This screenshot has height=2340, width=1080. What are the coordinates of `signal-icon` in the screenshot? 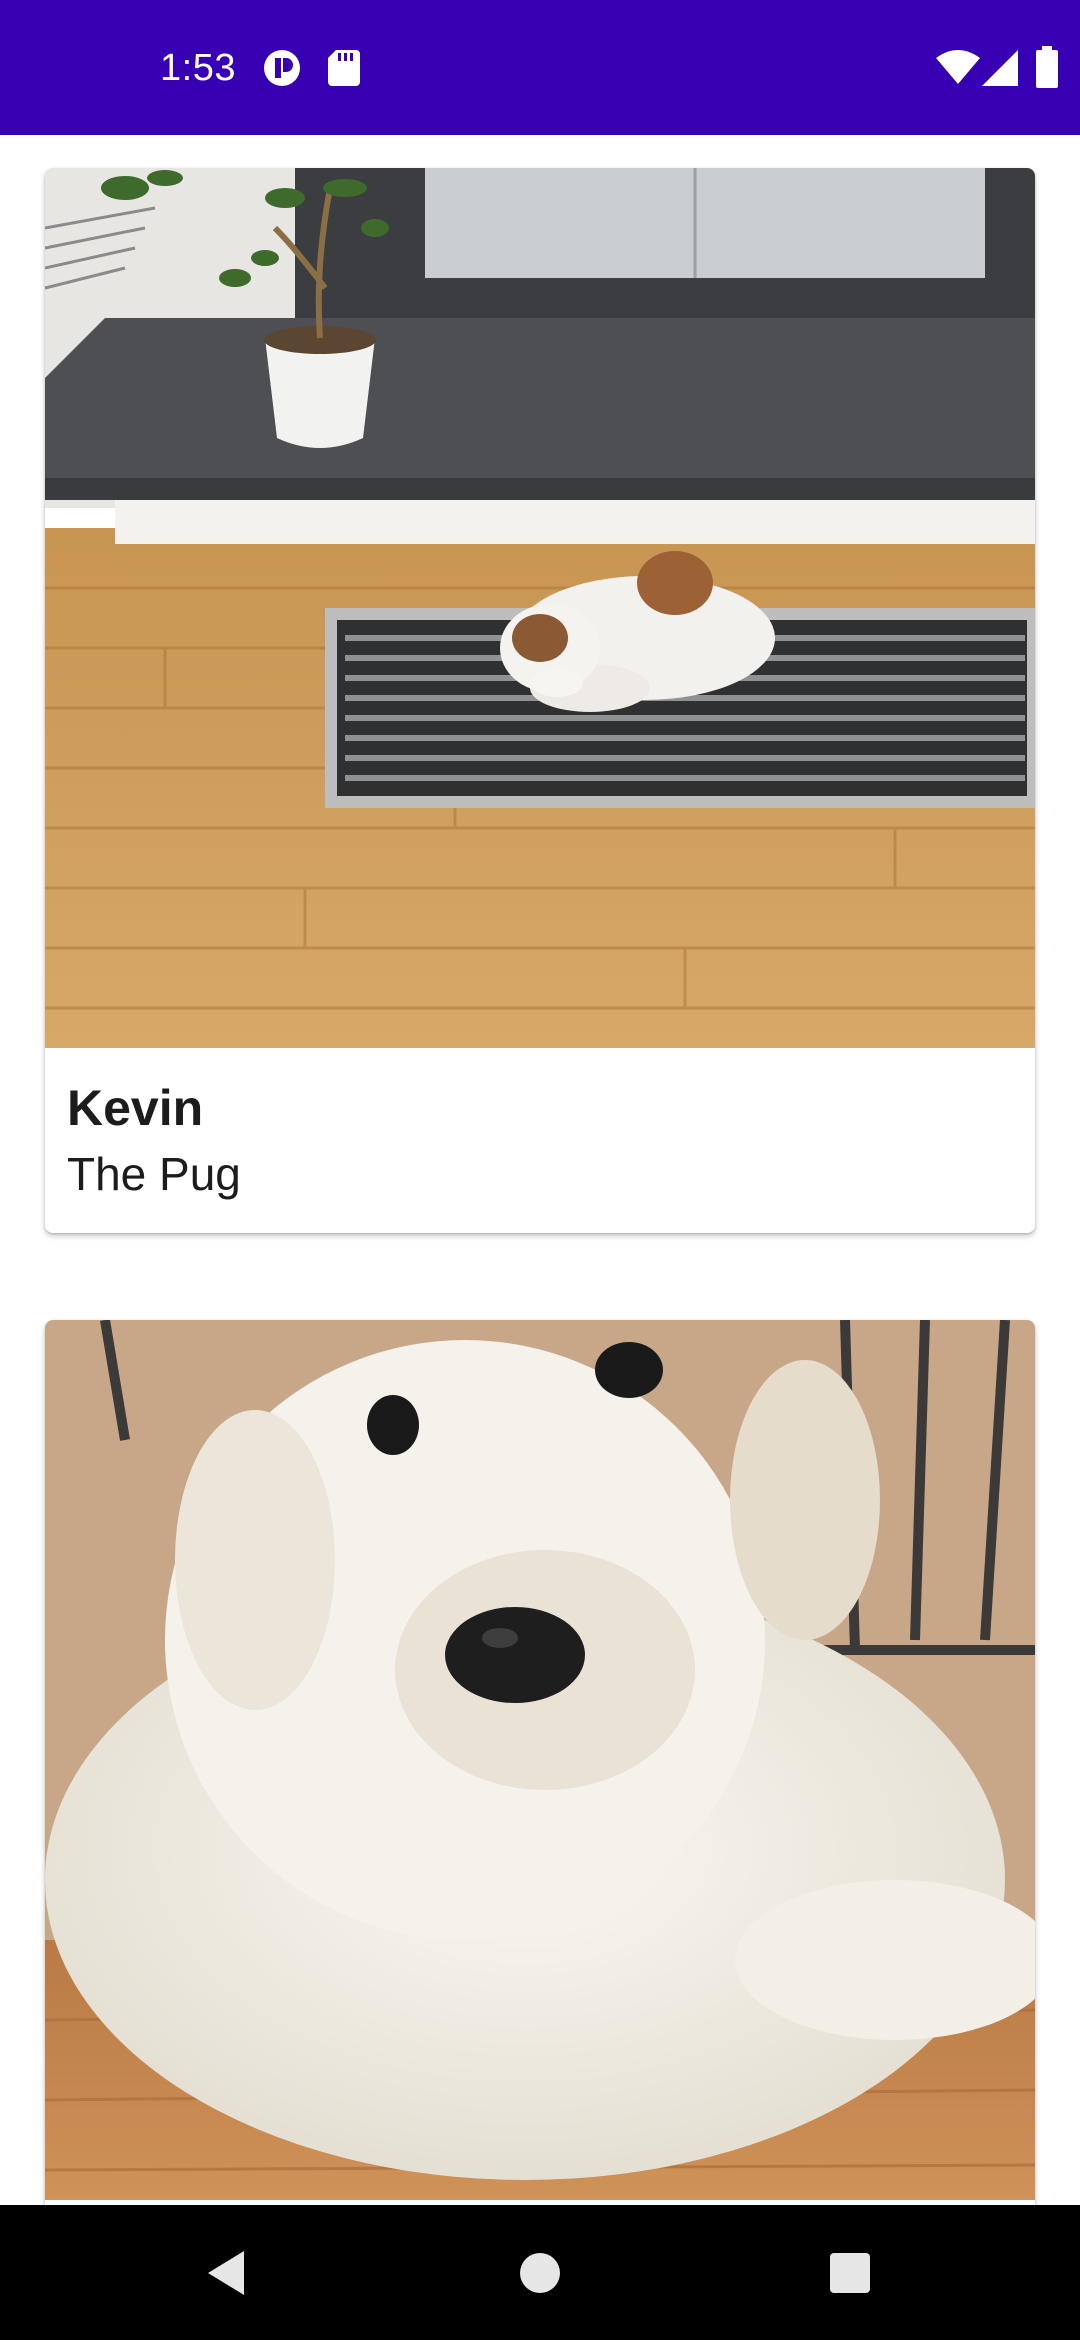 It's located at (1000, 70).